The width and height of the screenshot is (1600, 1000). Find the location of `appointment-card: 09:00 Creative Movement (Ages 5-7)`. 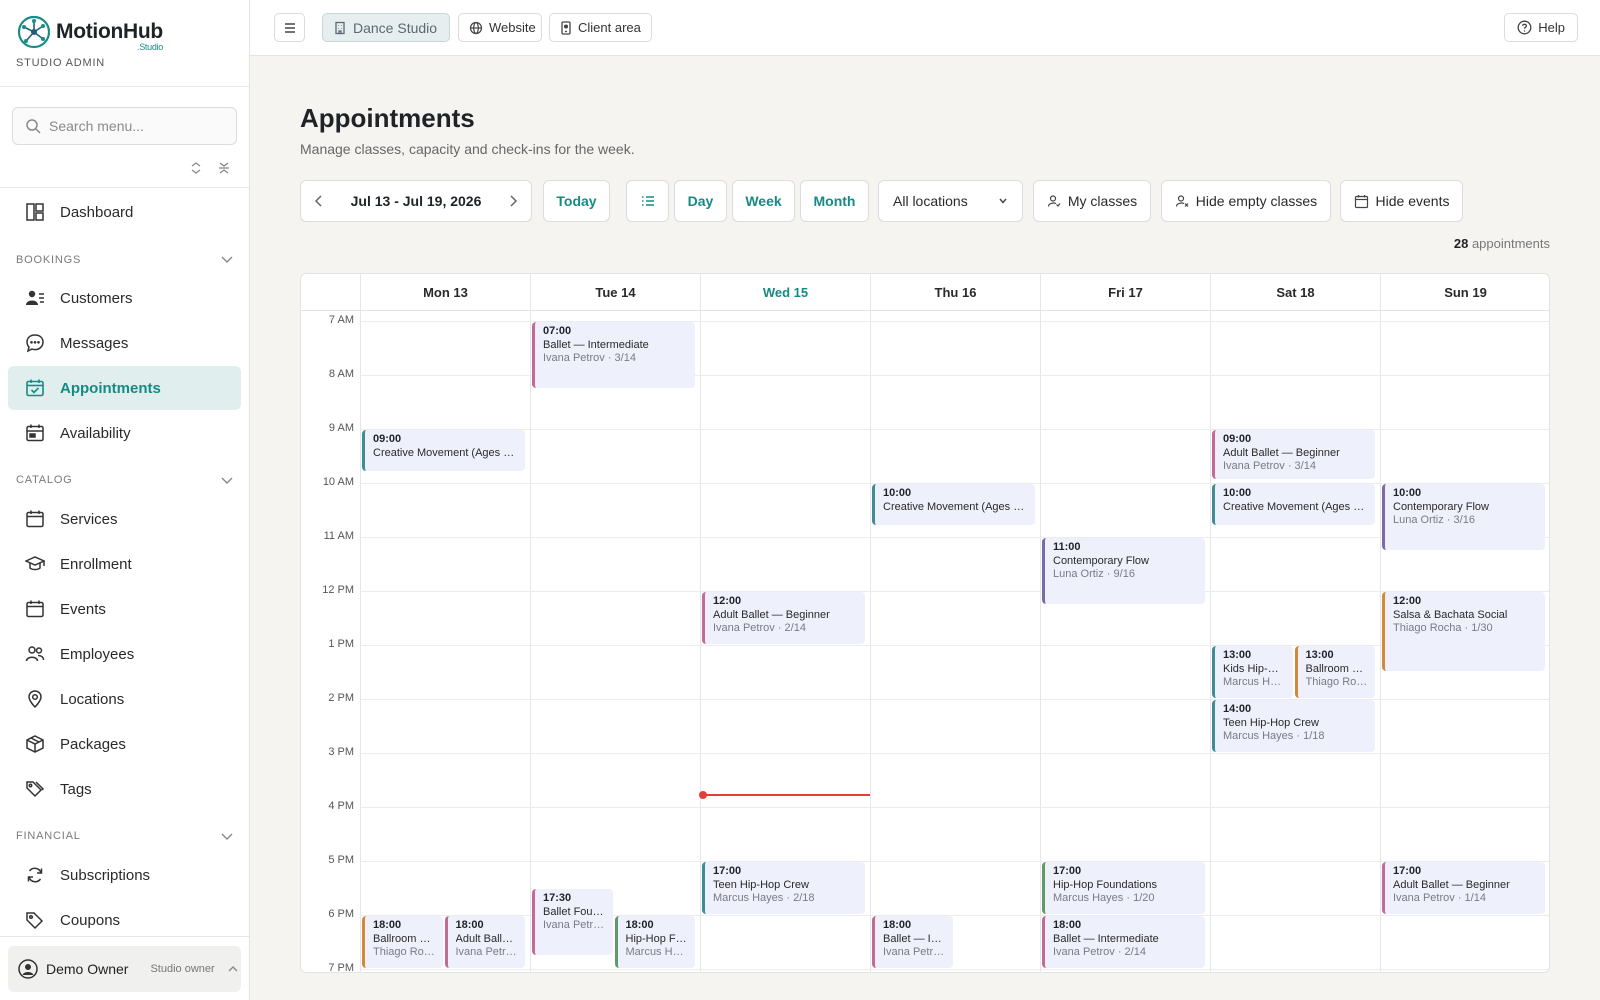

appointment-card: 09:00 Creative Movement (Ages 5-7) is located at coordinates (443, 451).